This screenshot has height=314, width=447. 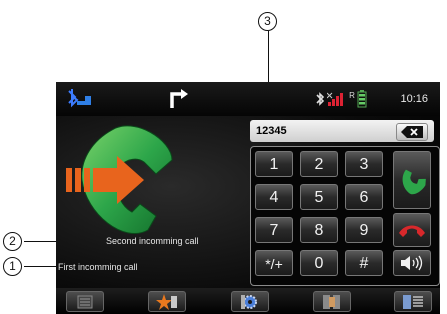 What do you see at coordinates (319, 197) in the screenshot?
I see `key-5: 5` at bounding box center [319, 197].